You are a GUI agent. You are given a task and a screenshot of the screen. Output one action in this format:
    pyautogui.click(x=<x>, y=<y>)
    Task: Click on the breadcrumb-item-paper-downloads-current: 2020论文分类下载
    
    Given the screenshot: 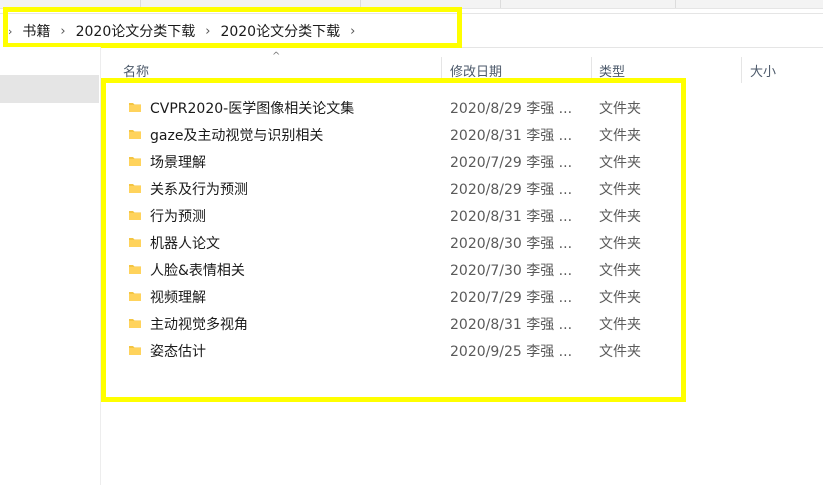 What is the action you would take?
    pyautogui.click(x=280, y=31)
    